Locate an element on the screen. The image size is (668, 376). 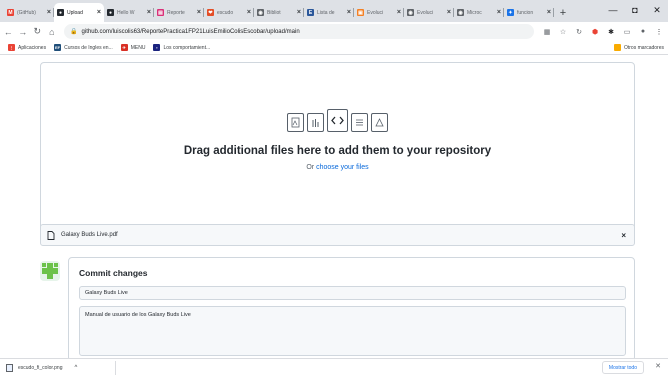
restore-button: ◘ is located at coordinates (635, 10).